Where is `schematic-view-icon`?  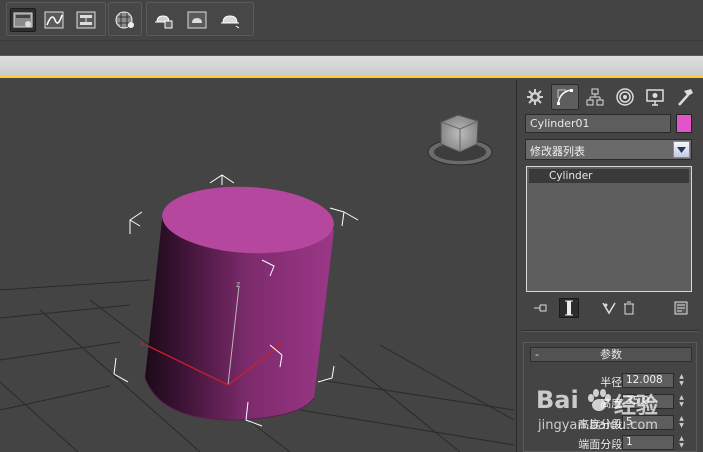 schematic-view-icon is located at coordinates (86, 20).